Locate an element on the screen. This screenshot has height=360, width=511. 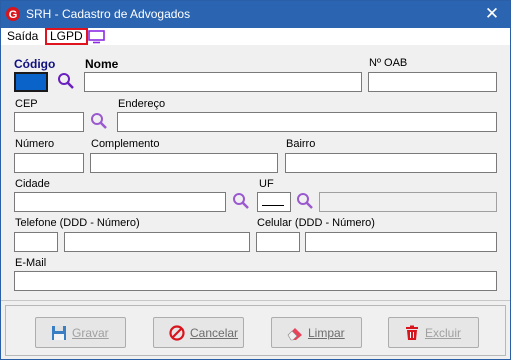
button-panel: Gravar Cancelar Limpar Excluir is located at coordinates (255, 330).